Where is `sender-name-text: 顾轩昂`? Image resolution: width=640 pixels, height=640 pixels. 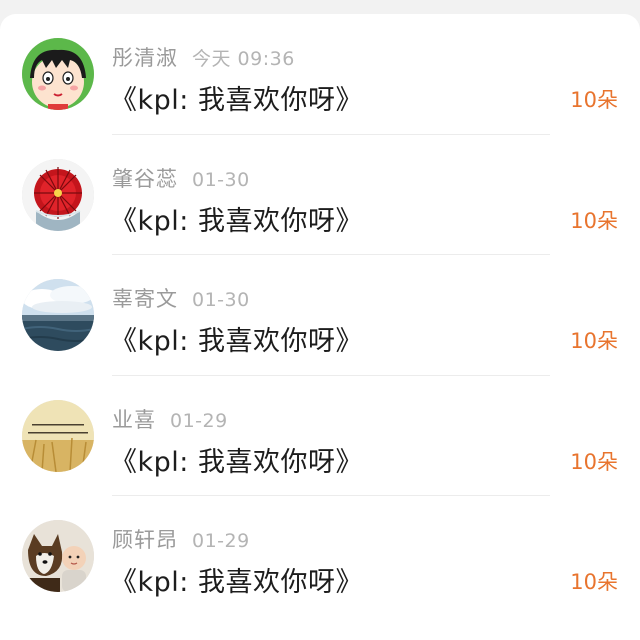 sender-name-text: 顾轩昂 is located at coordinates (145, 540).